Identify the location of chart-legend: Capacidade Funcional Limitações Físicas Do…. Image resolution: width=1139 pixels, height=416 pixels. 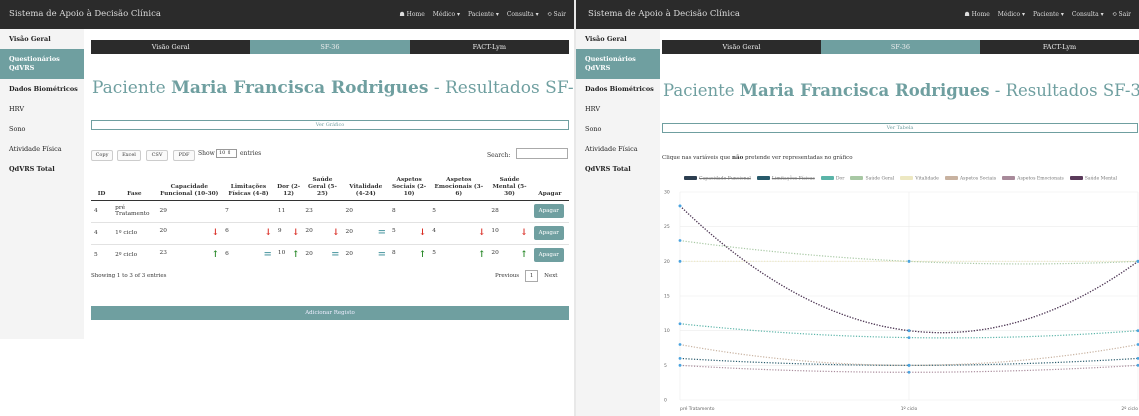
(903, 179).